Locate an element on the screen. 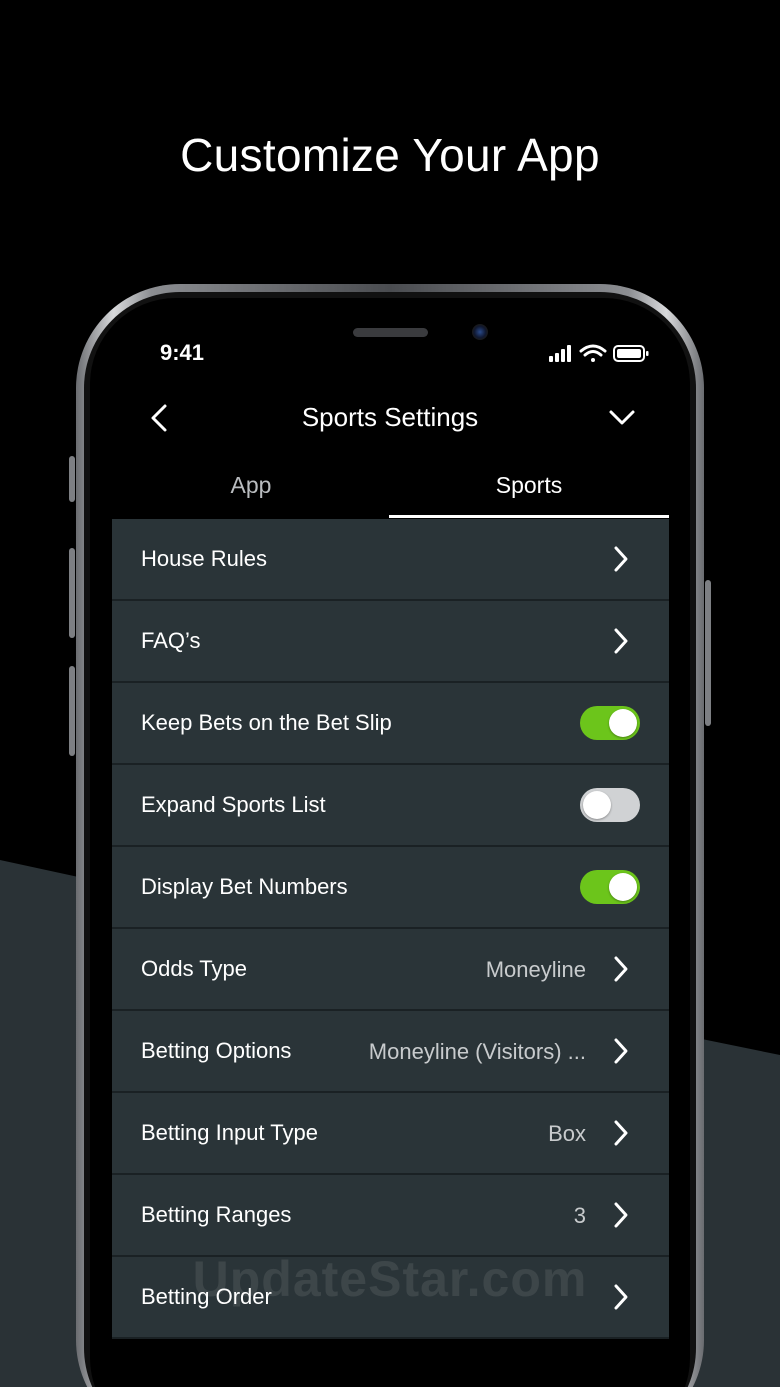  page-title: Sports Settings is located at coordinates (390, 417).